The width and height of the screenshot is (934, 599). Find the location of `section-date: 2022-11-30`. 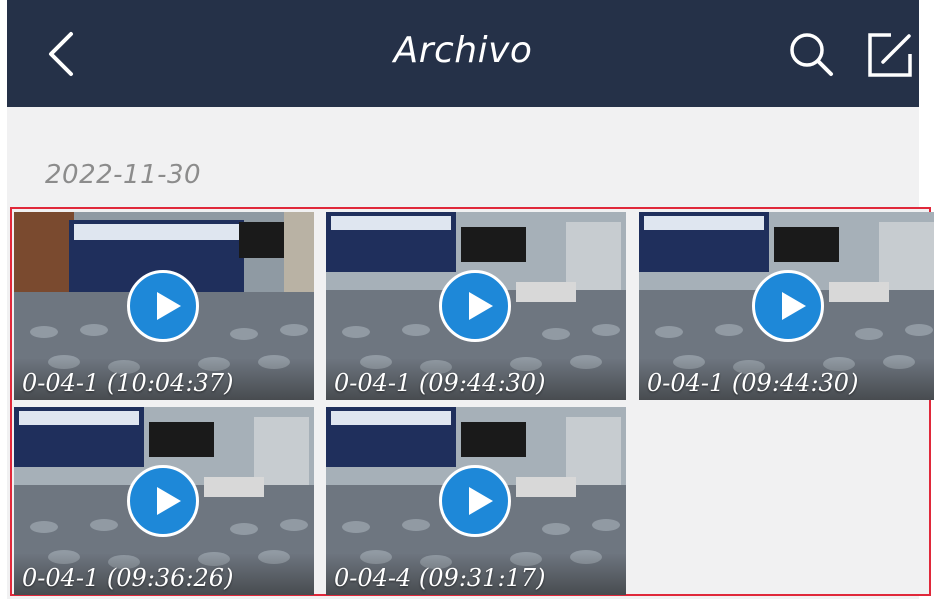

section-date: 2022-11-30 is located at coordinates (123, 175).